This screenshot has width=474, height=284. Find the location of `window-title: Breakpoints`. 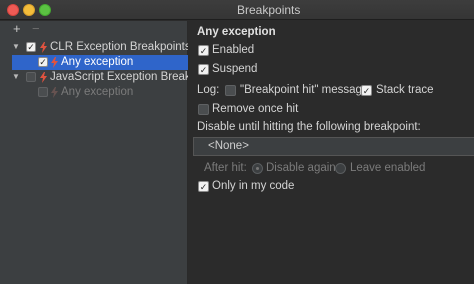

window-title: Breakpoints is located at coordinates (269, 10).